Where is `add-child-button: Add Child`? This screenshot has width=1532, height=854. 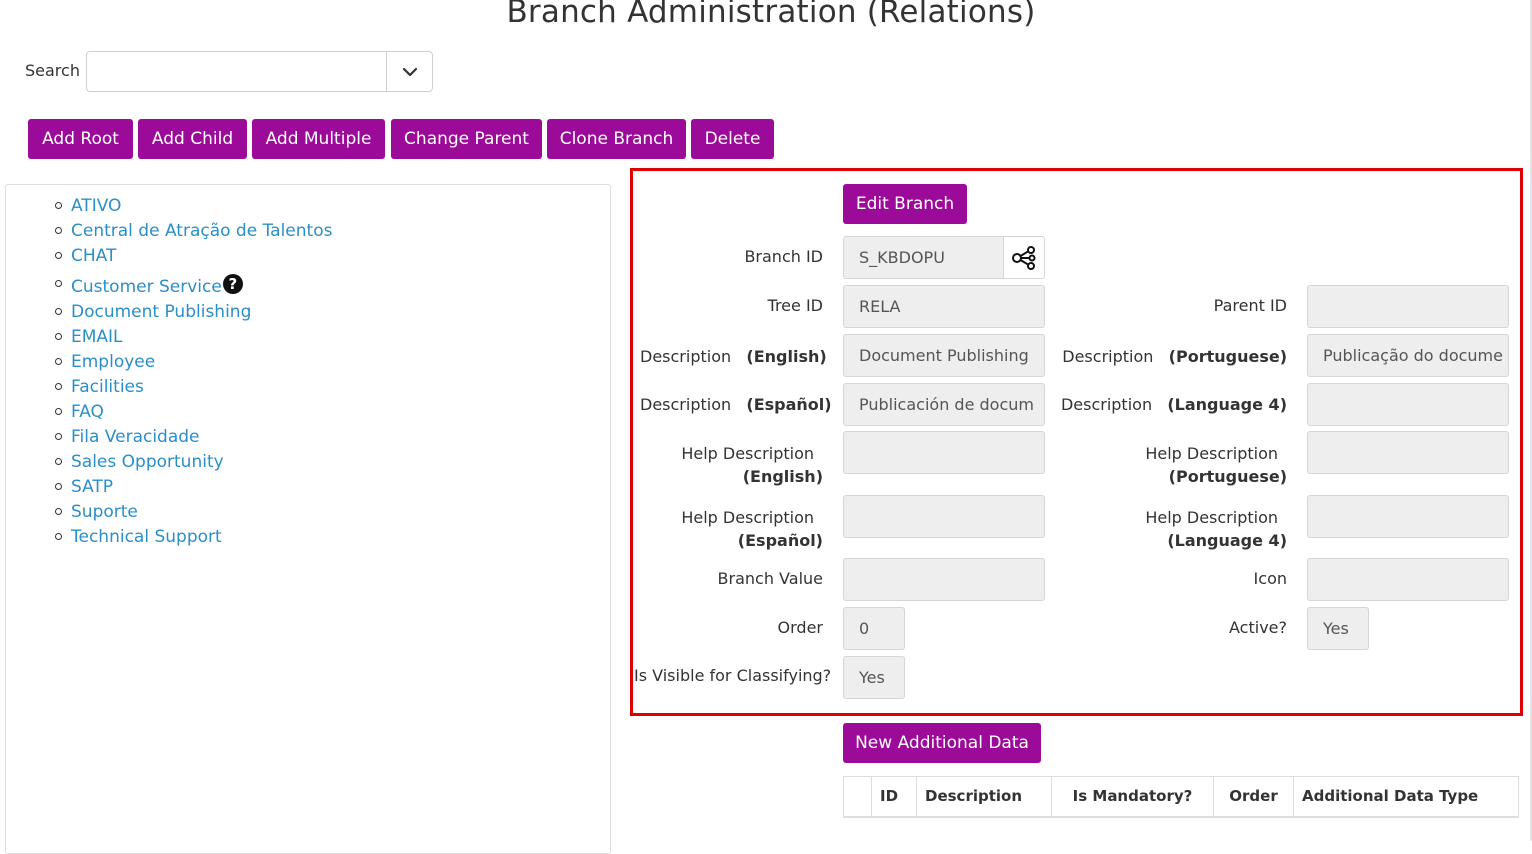
add-child-button: Add Child is located at coordinates (192, 139).